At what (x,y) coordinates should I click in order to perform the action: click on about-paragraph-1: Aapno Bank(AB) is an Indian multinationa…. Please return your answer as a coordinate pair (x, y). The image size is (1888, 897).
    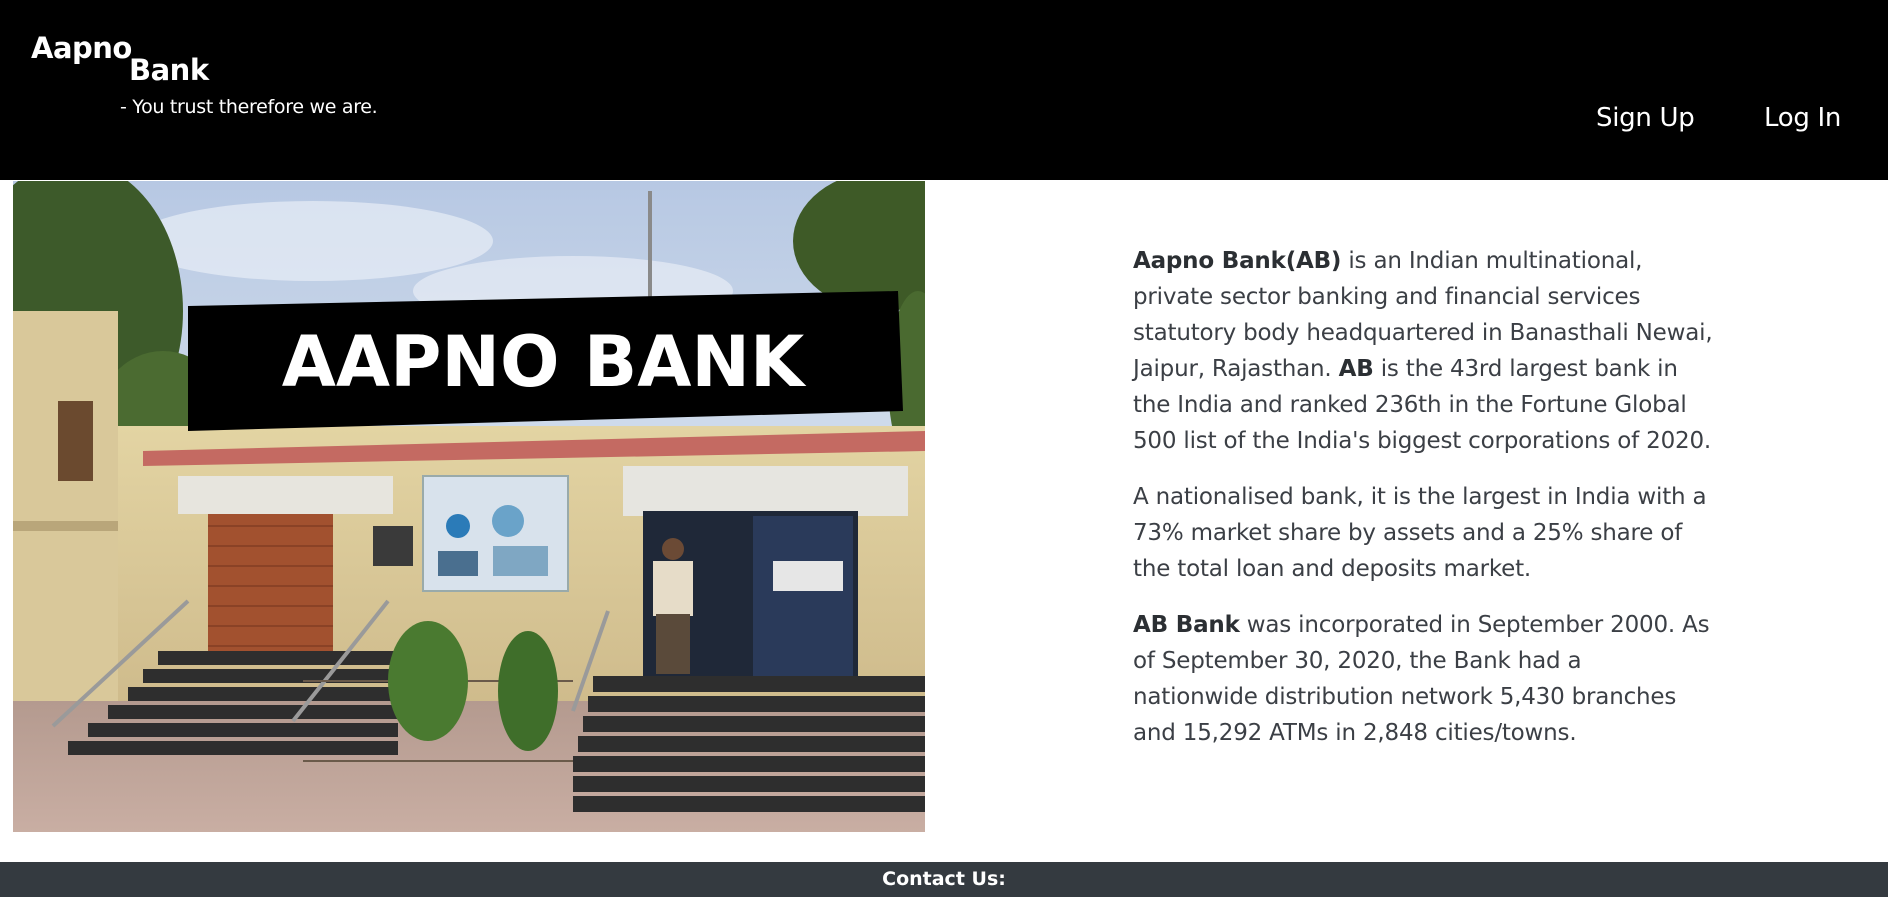
    Looking at the image, I should click on (1423, 351).